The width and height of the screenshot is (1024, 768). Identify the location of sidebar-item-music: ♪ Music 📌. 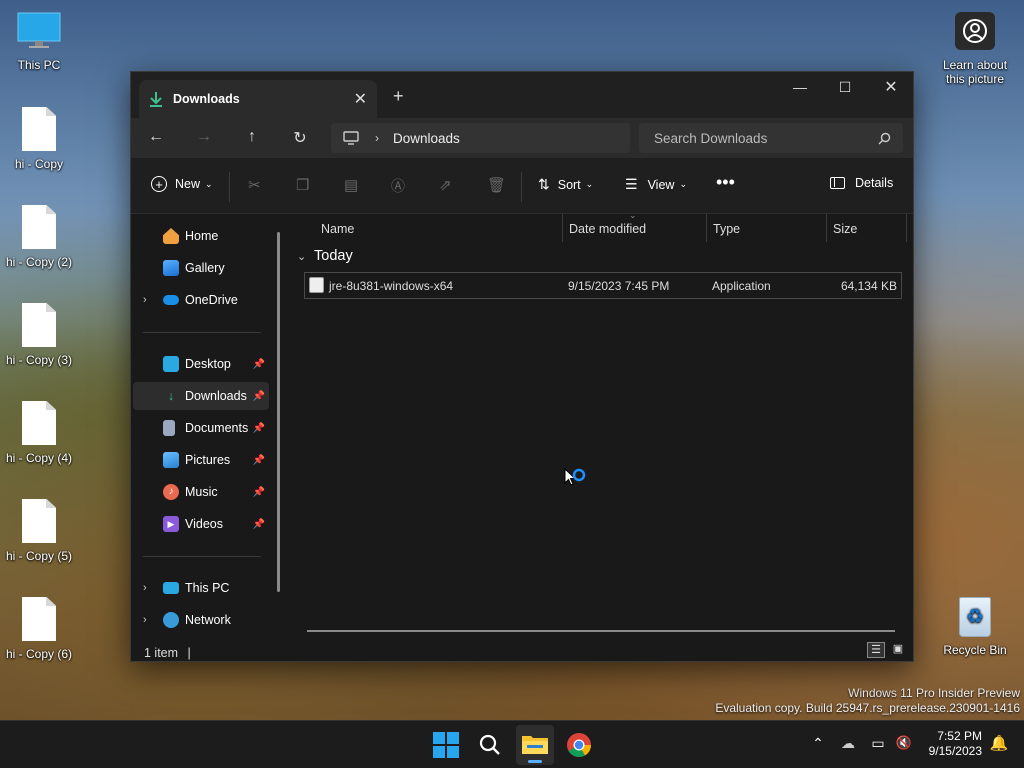
(201, 492).